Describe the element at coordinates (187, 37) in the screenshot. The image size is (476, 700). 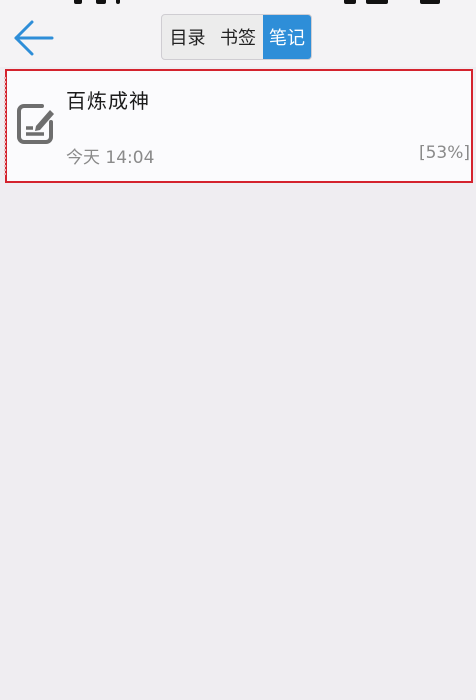
I see `tab-contents: 目录` at that location.